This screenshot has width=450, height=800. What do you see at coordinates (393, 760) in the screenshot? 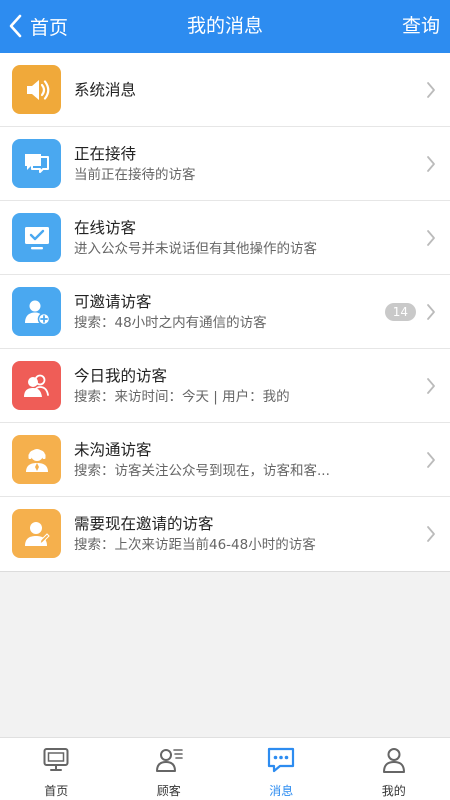
I see `person-icon` at bounding box center [393, 760].